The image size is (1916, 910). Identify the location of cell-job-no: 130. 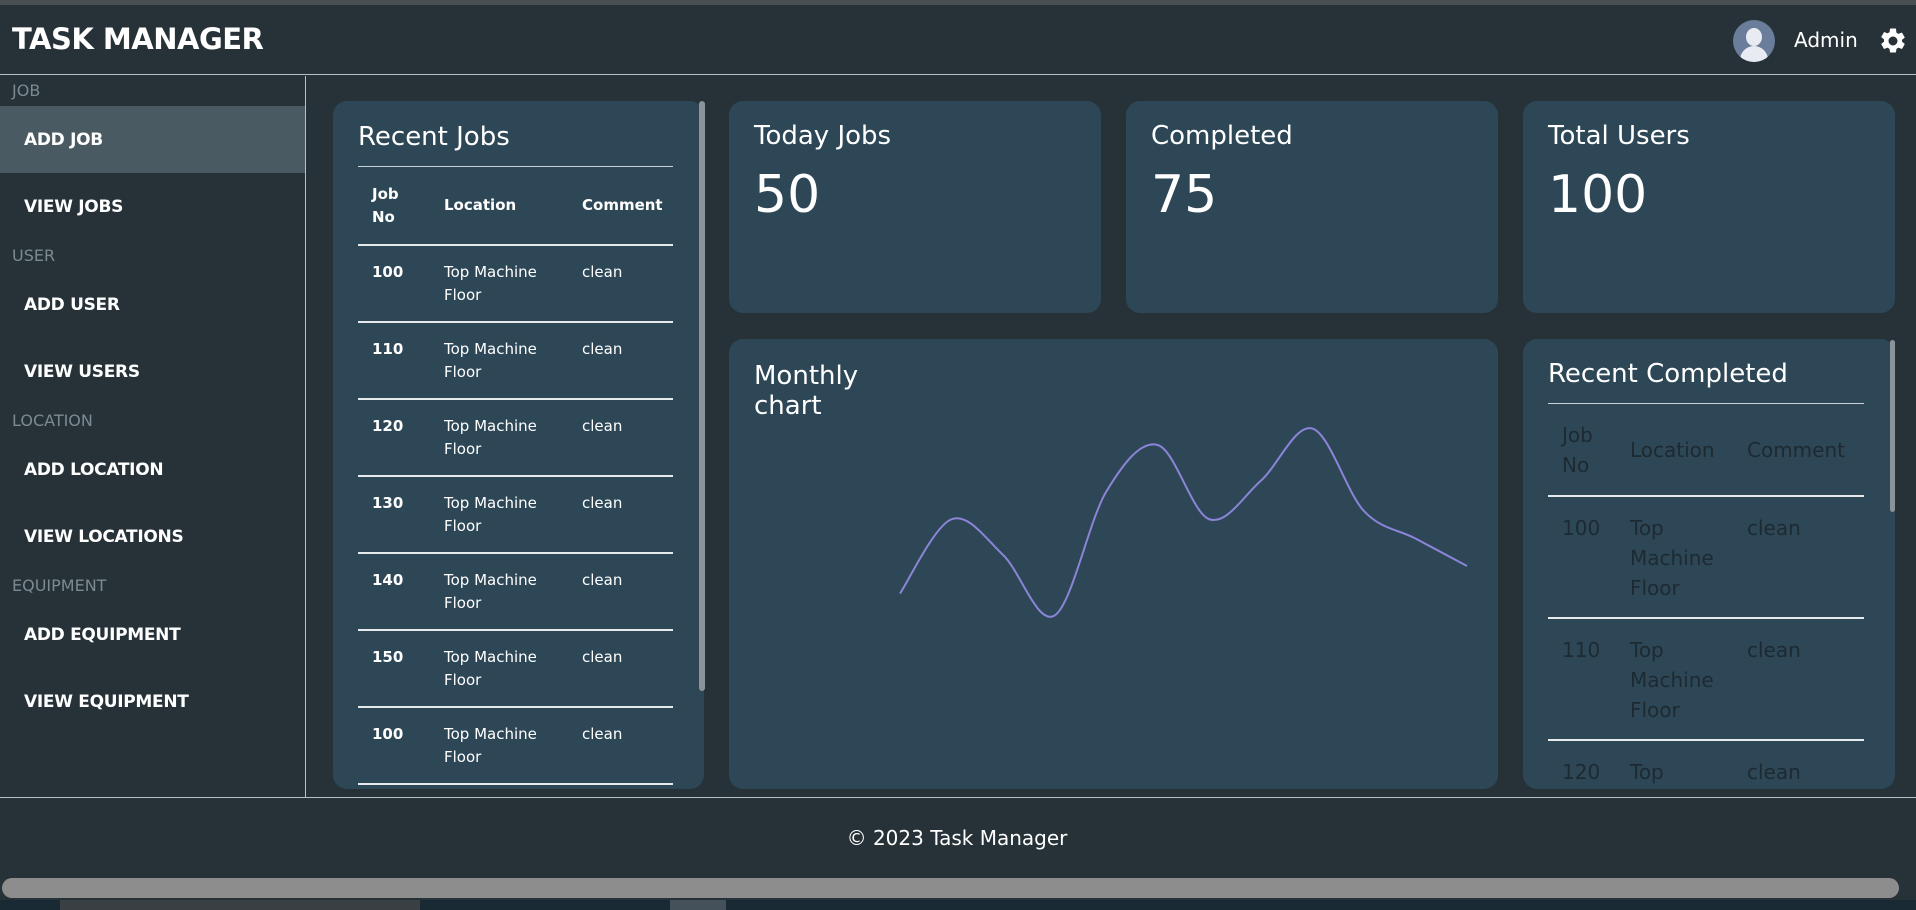
(394, 515).